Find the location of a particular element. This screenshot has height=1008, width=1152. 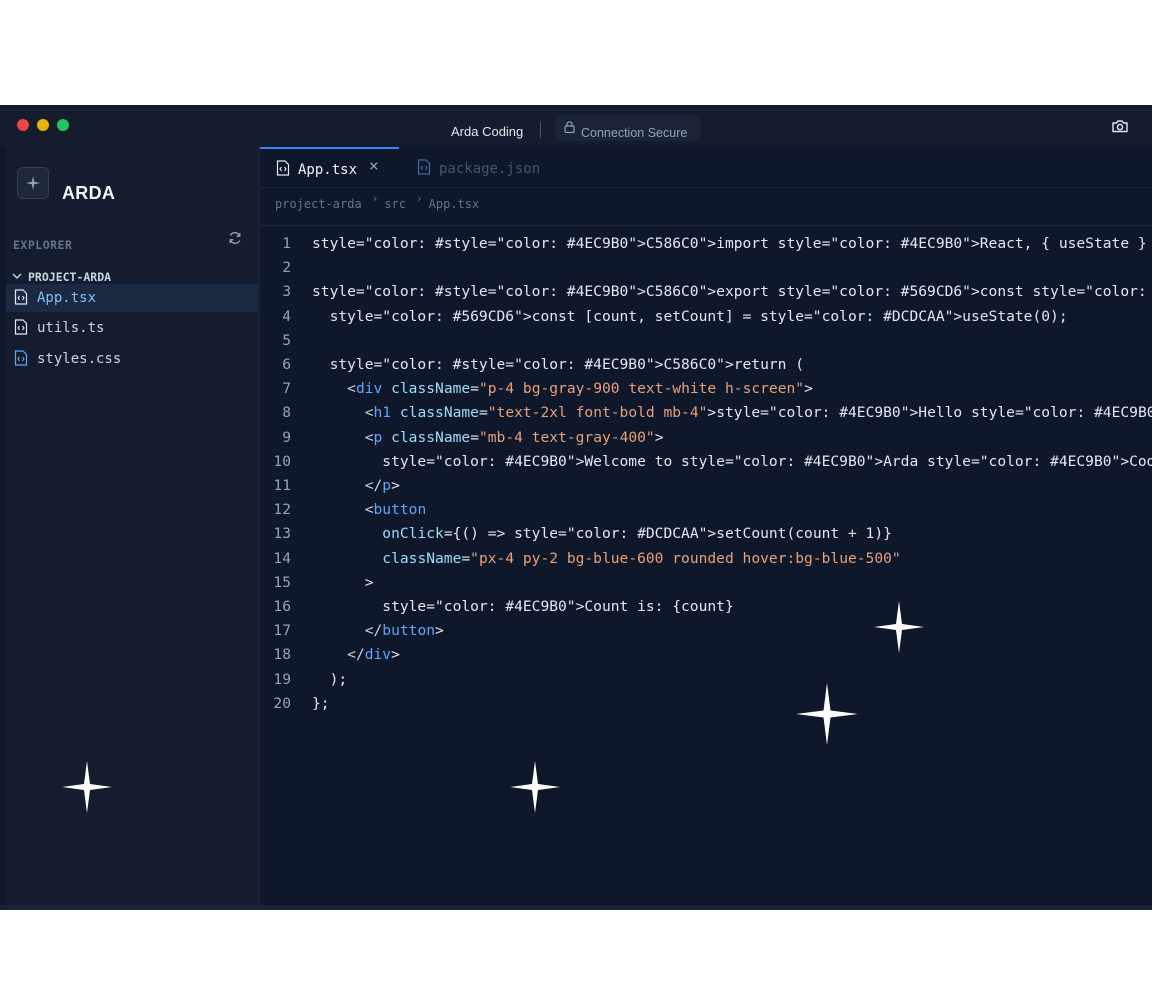

secure-label: Connection Secure is located at coordinates (634, 132).